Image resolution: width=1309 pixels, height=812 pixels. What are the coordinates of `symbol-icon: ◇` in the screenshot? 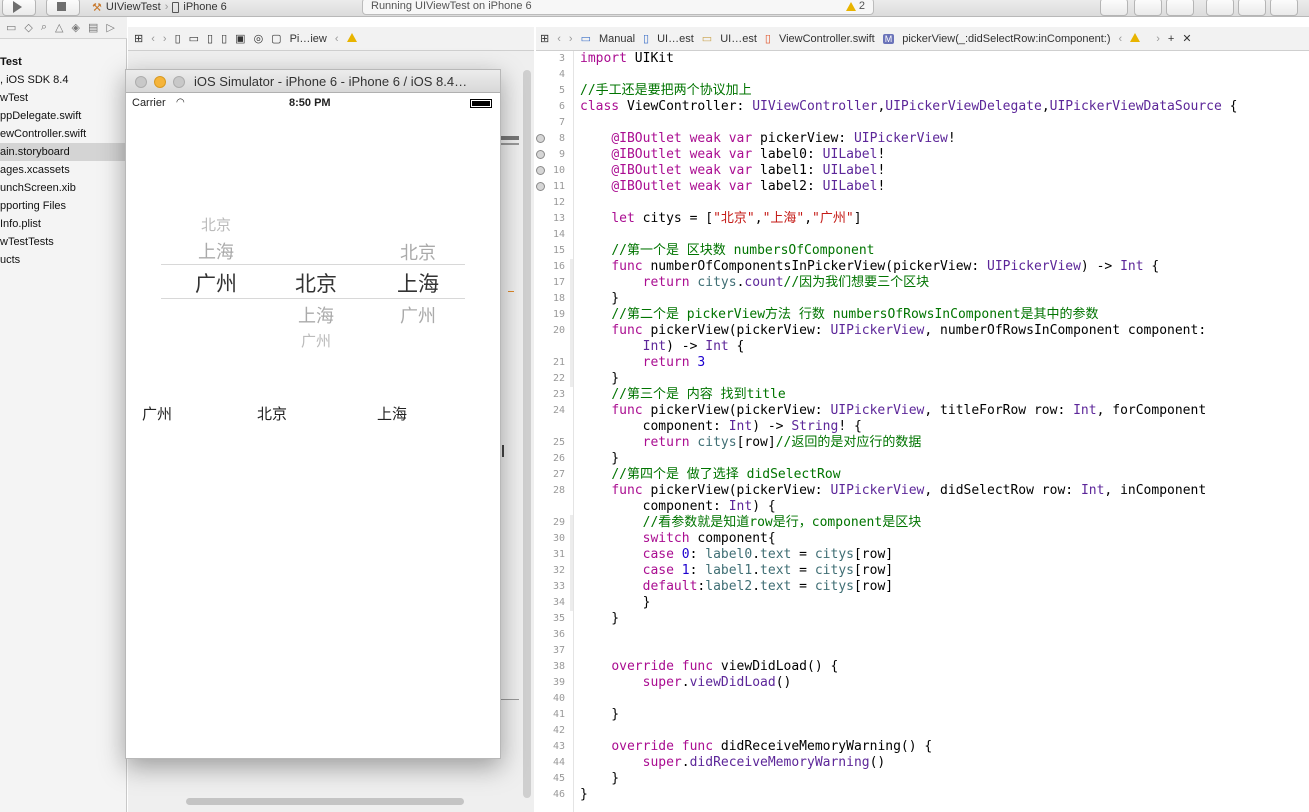 It's located at (28, 27).